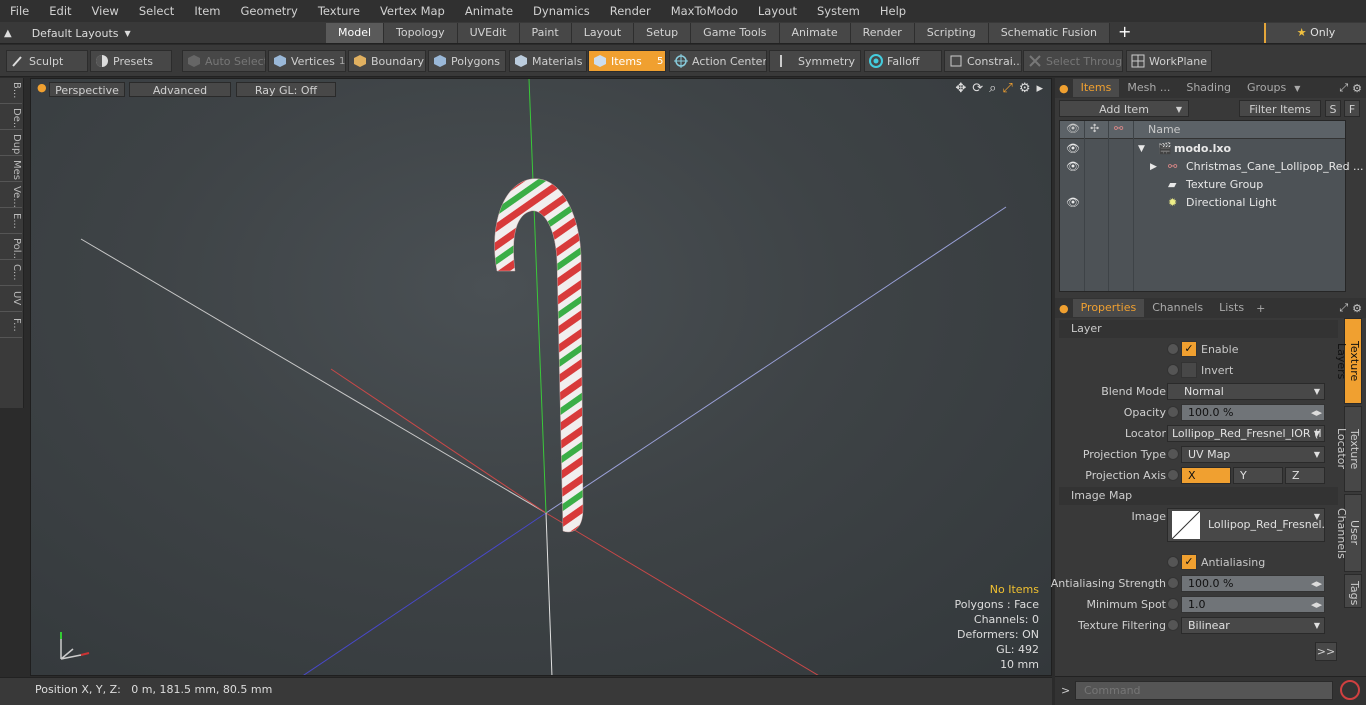 This screenshot has width=1366, height=705. I want to click on tab-topology: Topology, so click(421, 33).